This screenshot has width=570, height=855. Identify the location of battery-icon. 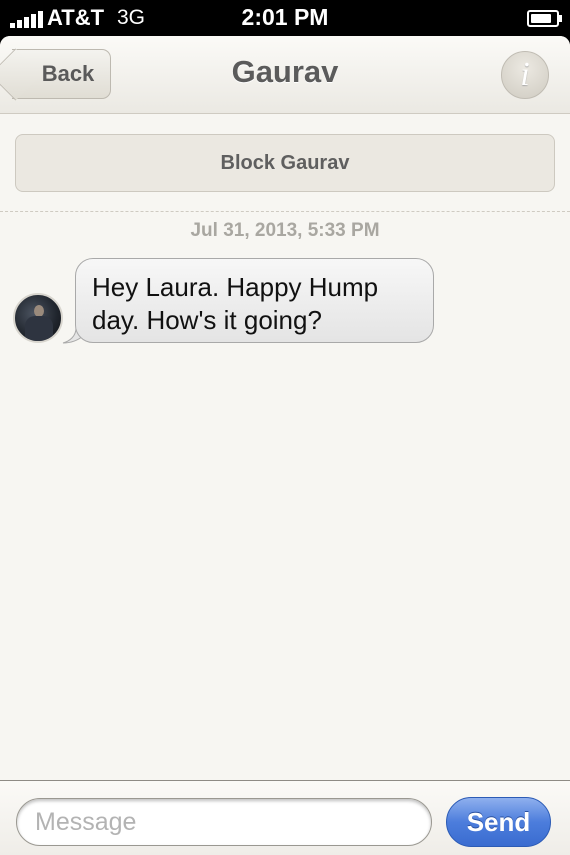
(544, 18).